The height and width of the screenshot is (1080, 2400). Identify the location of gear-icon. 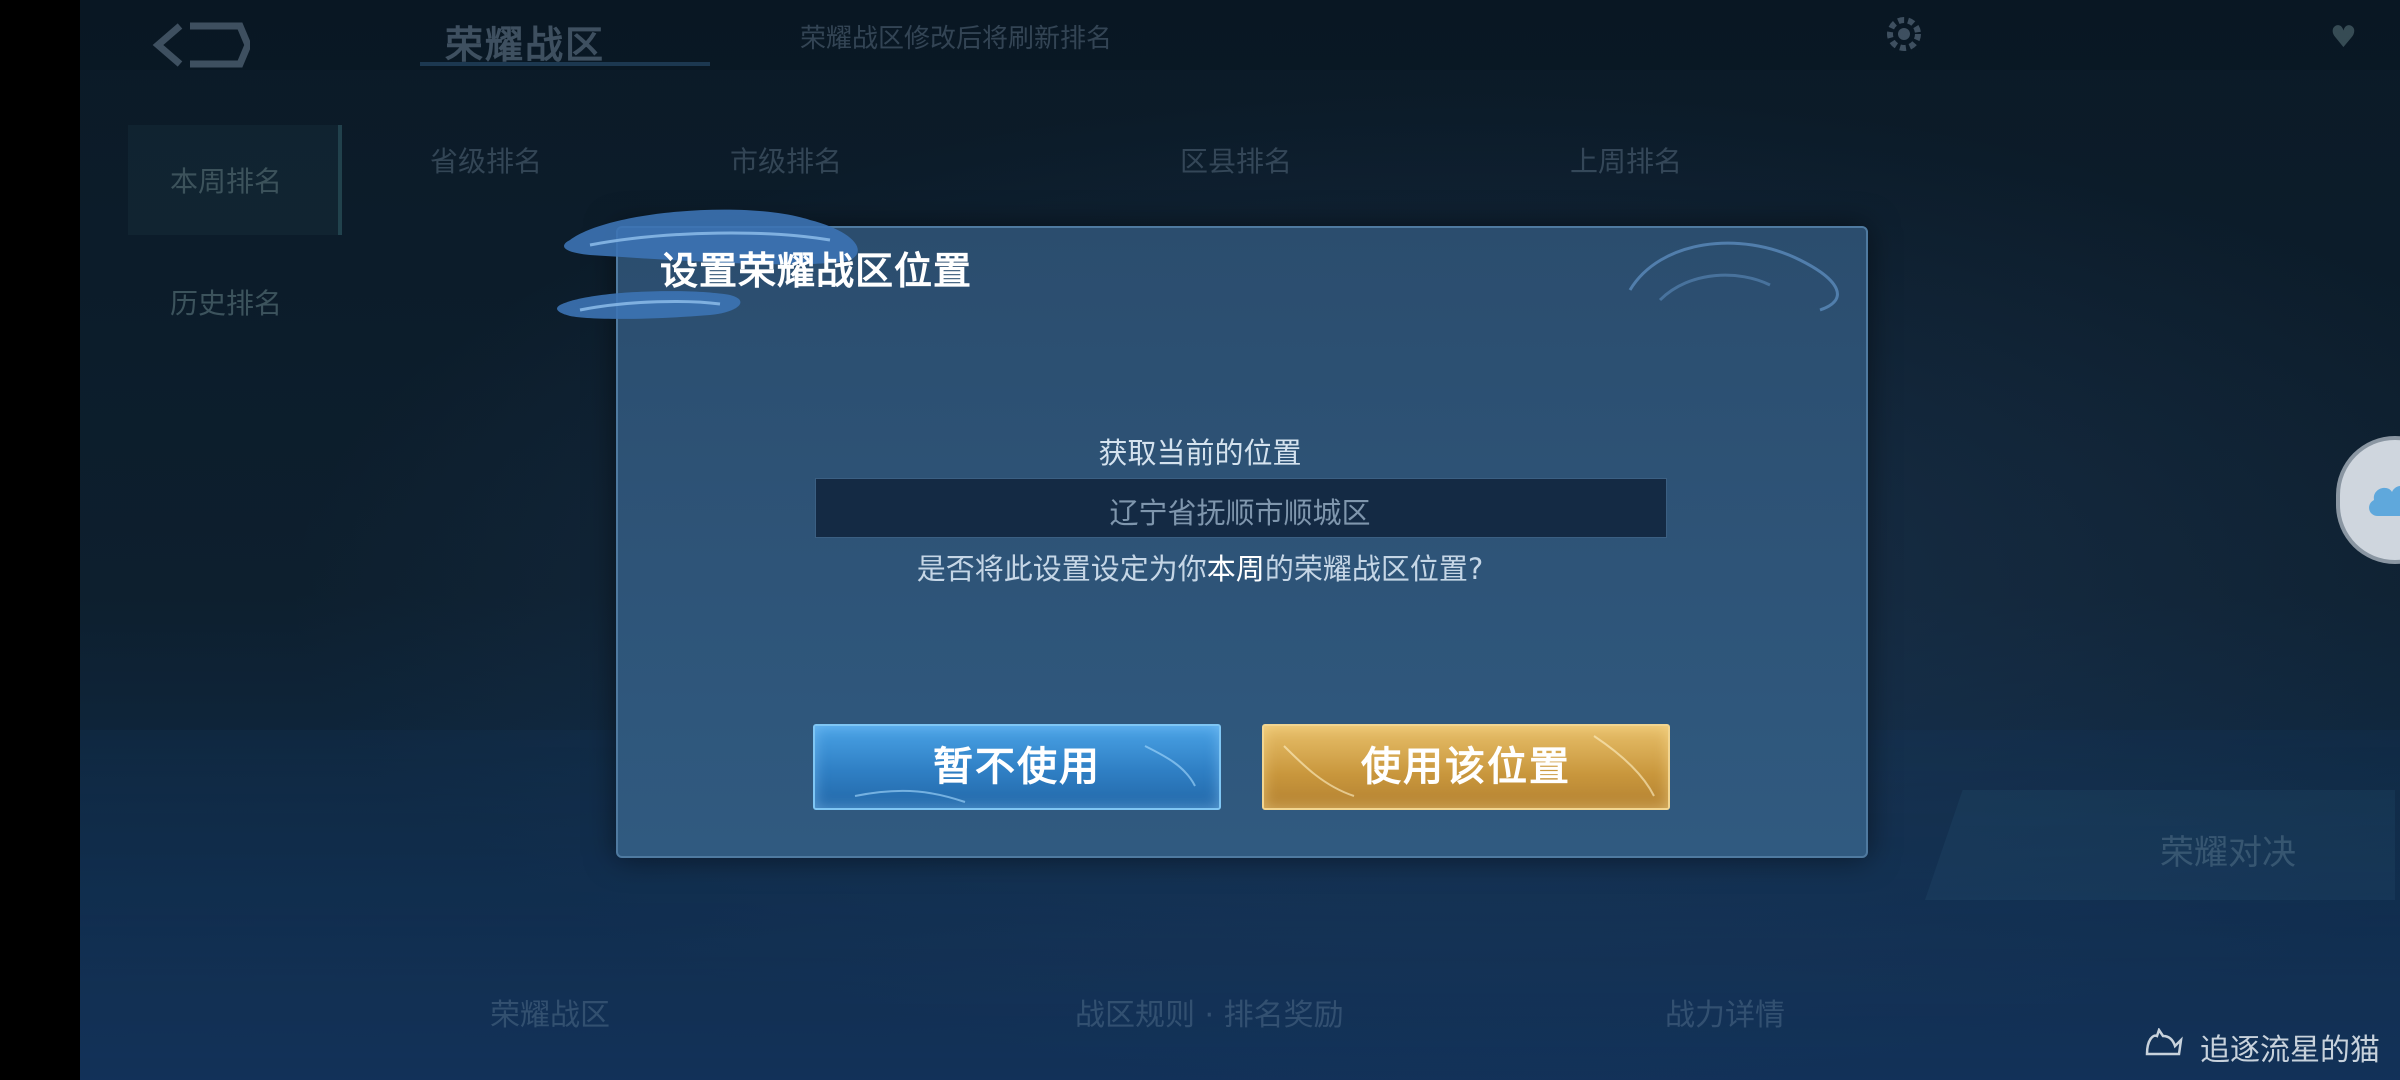
(1904, 34).